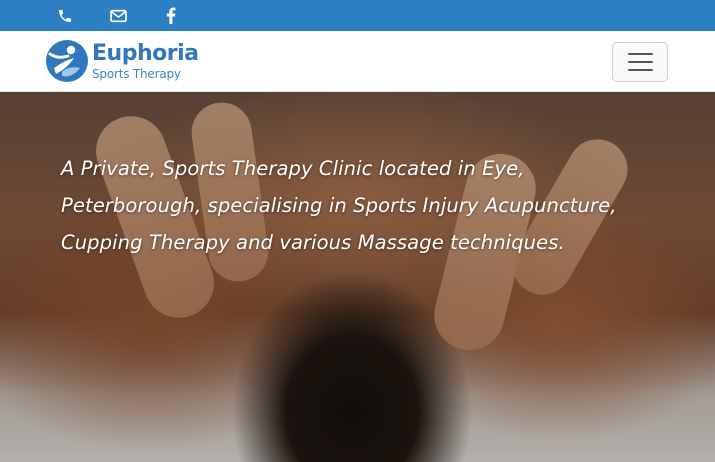 This screenshot has width=715, height=462. I want to click on facebook-icon, so click(171, 16).